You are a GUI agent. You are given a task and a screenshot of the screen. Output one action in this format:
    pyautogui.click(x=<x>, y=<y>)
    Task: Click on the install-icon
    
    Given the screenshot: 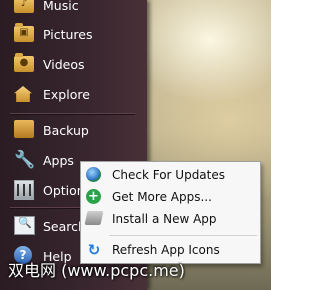 What is the action you would take?
    pyautogui.click(x=94, y=219)
    